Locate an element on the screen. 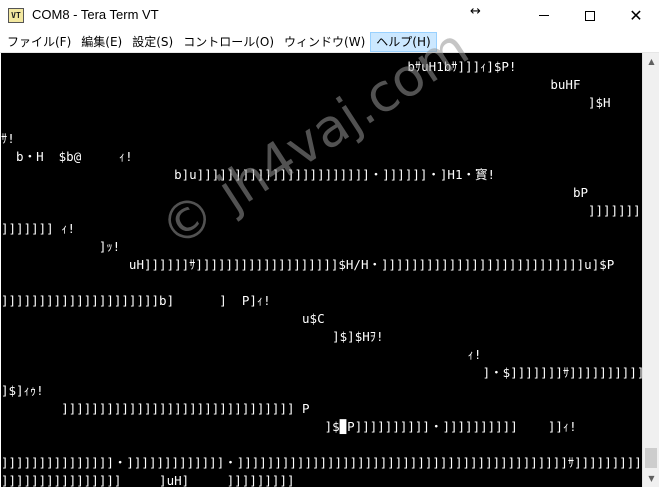 The width and height of the screenshot is (659, 487). maximize-button is located at coordinates (590, 15).